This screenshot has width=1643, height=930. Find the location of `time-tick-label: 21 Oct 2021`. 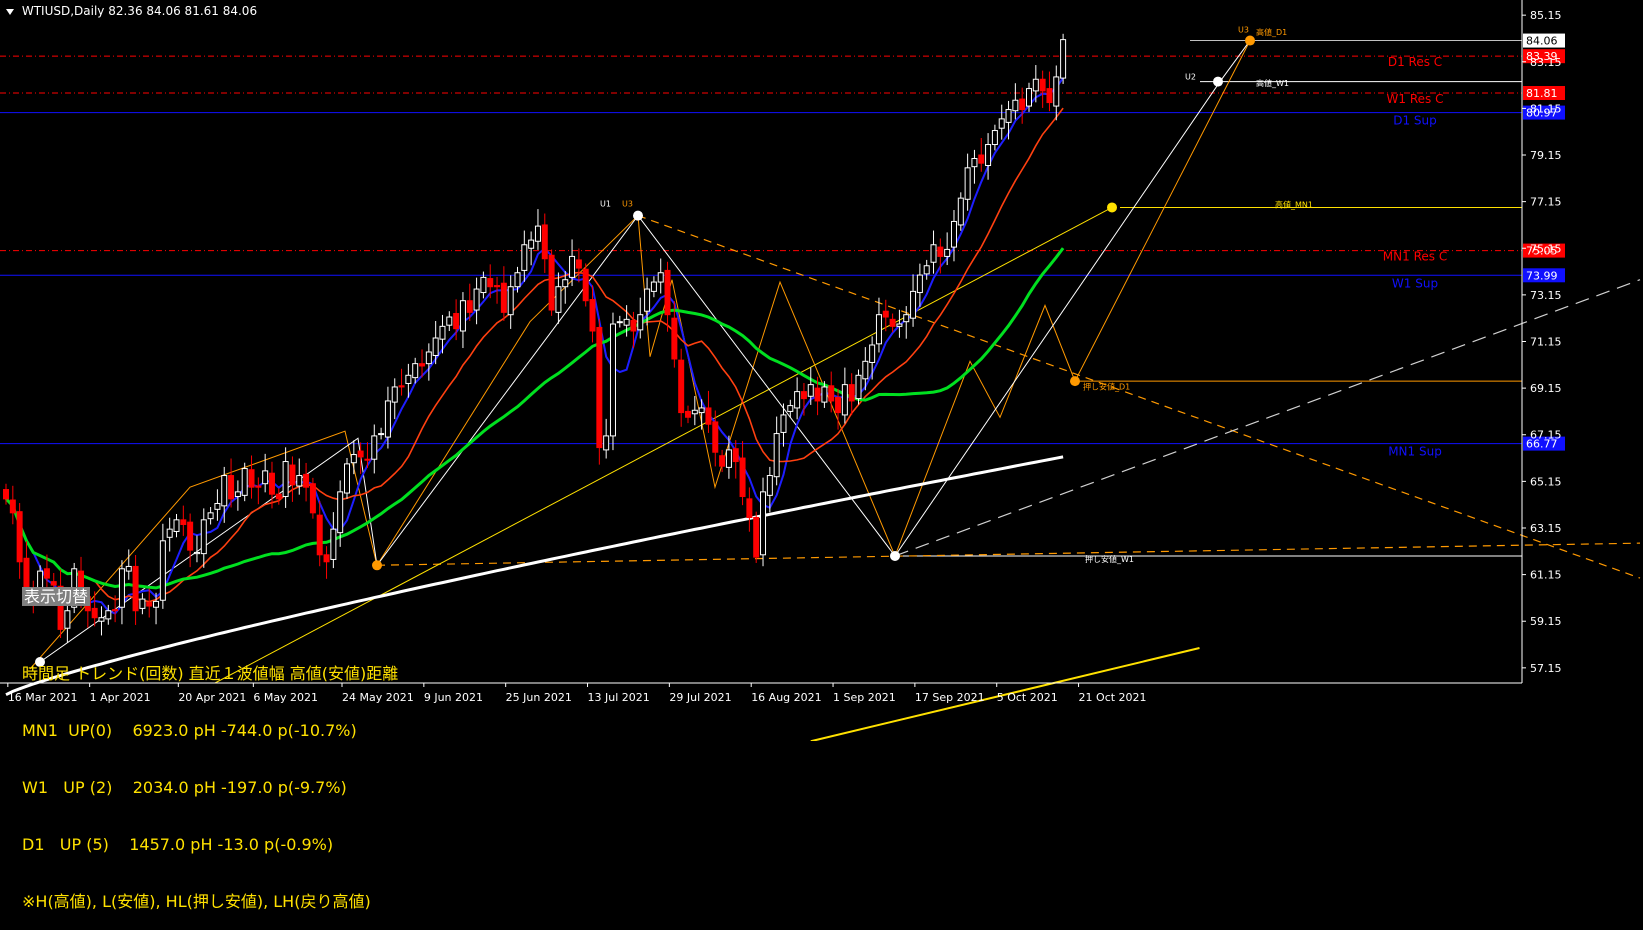

time-tick-label: 21 Oct 2021 is located at coordinates (1113, 697).